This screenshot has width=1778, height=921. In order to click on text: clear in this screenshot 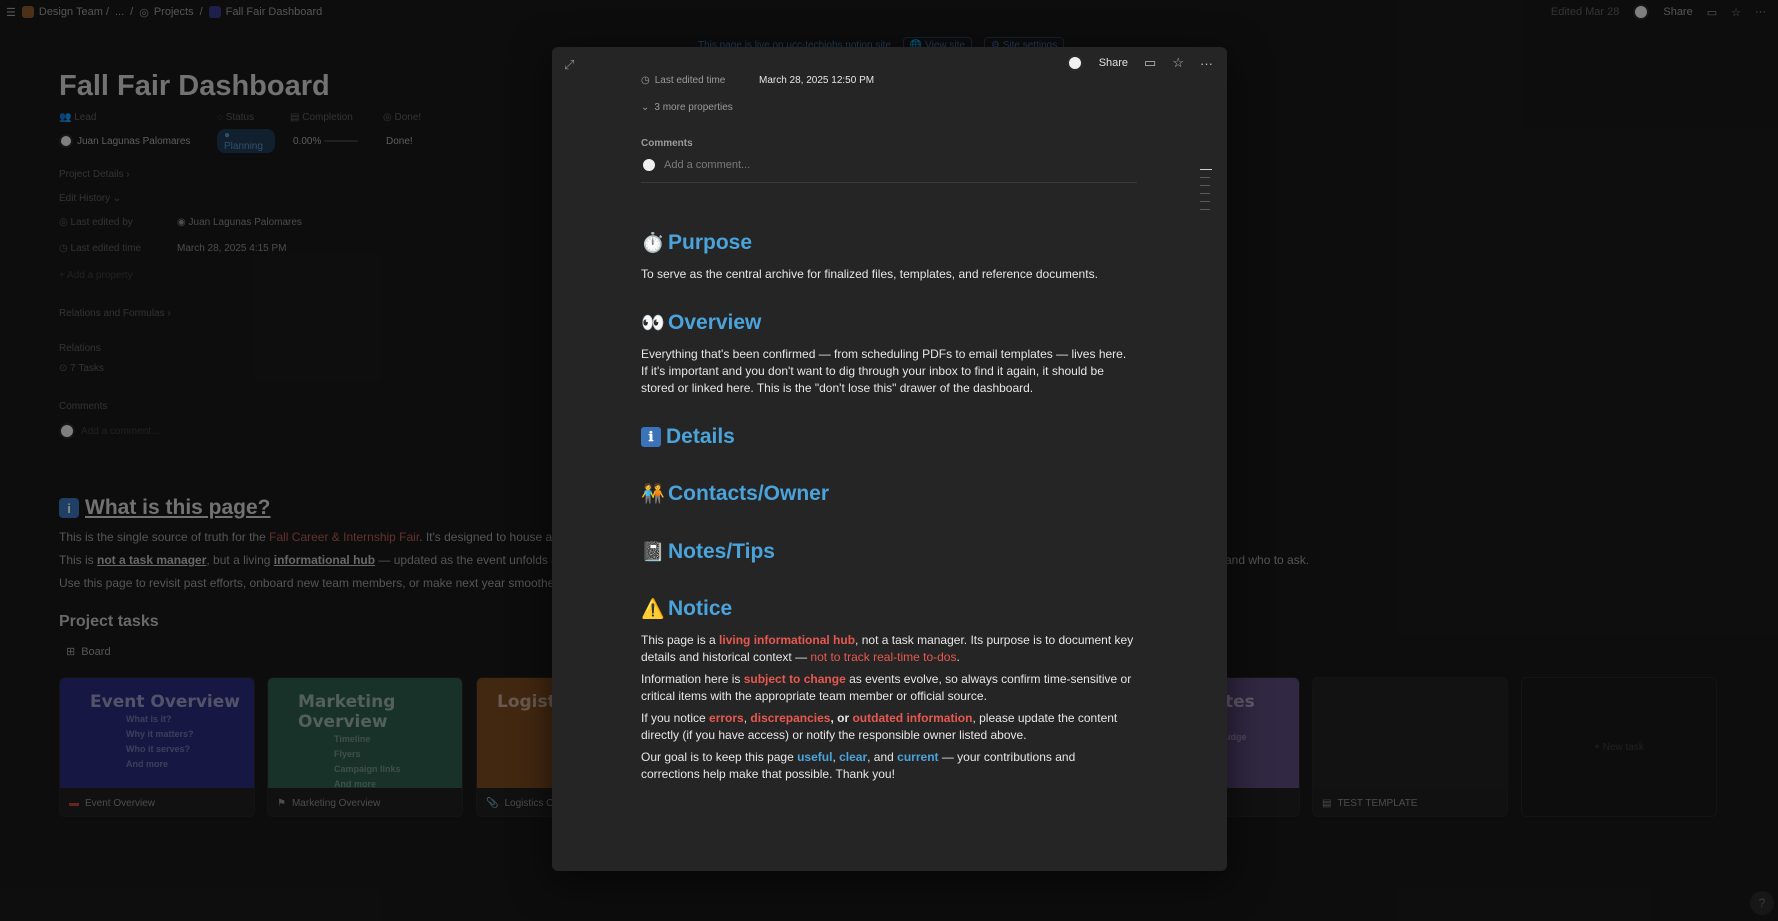, I will do `click(853, 757)`.